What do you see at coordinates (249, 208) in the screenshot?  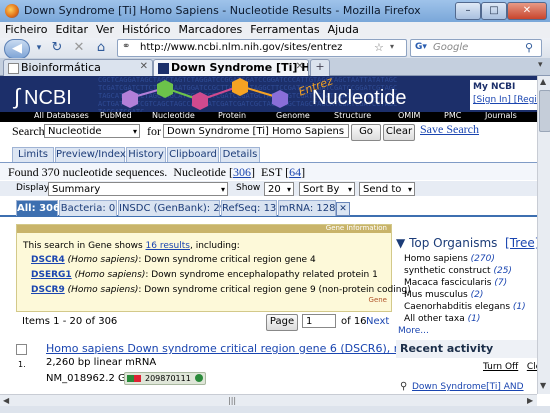 I see `filter-tab-refseq: RefSeq: 13` at bounding box center [249, 208].